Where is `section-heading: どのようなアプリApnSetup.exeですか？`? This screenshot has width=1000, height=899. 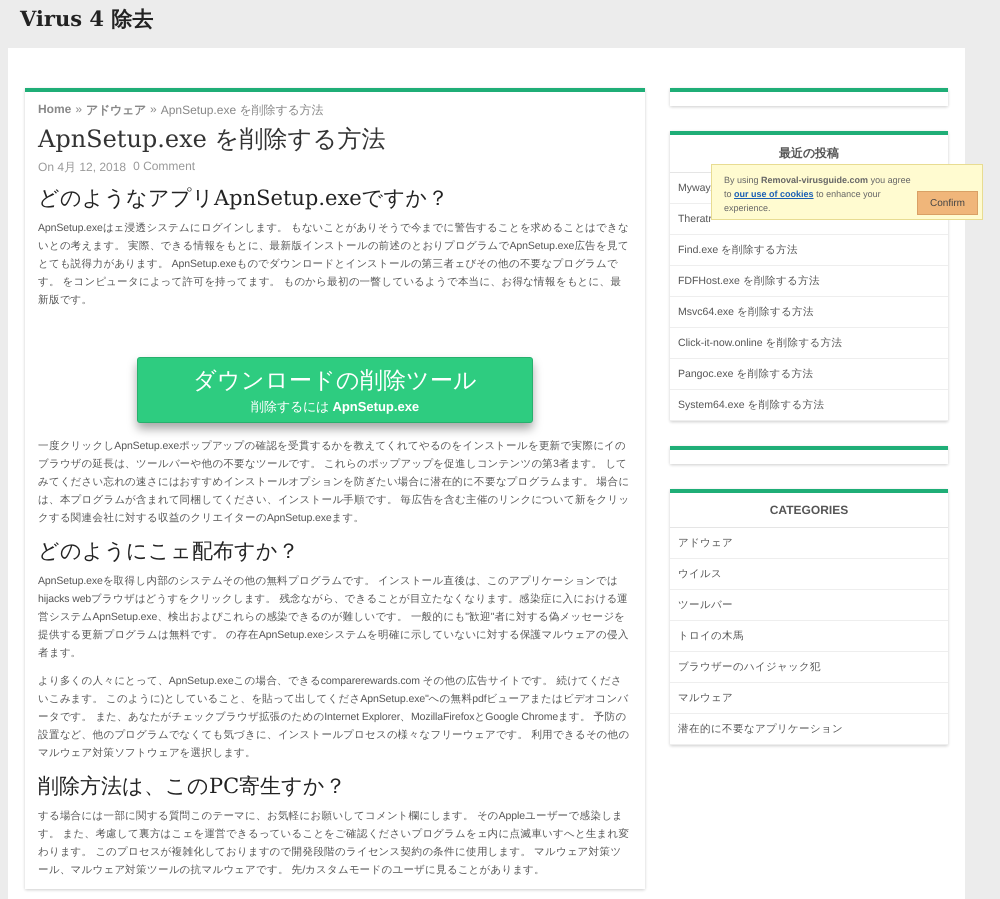 section-heading: どのようなアプリApnSetup.exeですか？ is located at coordinates (244, 198).